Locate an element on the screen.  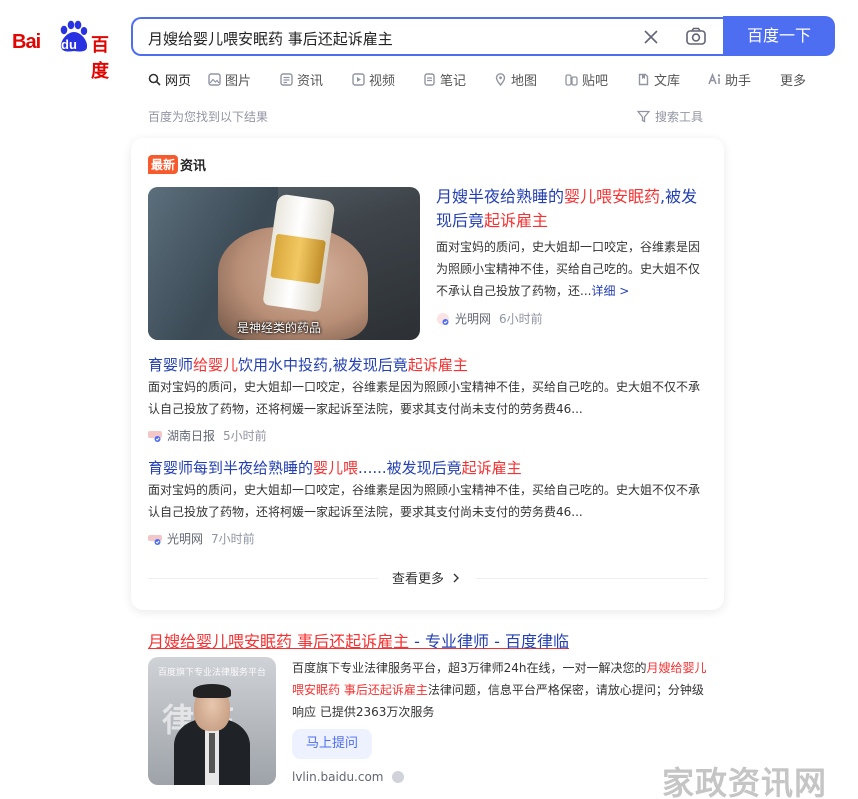
top-news-title: 月嫂半夜给熟睡的婴儿喂安眠药,被发现后竟起诉雇主 is located at coordinates (571, 209).